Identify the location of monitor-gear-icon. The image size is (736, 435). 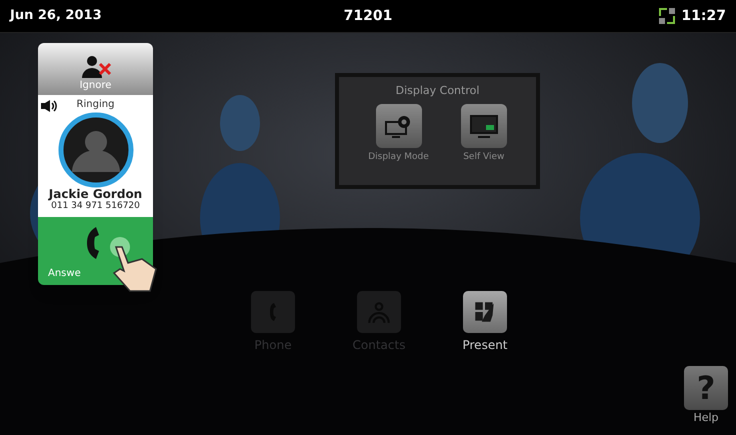
(398, 126).